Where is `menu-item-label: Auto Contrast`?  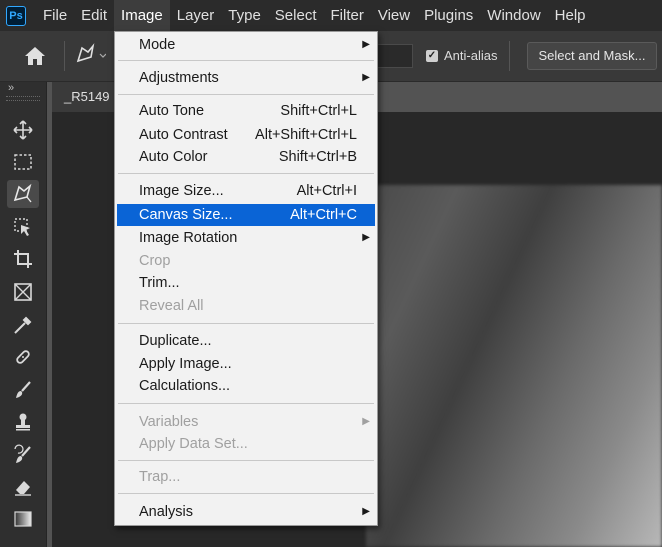
menu-item-label: Auto Contrast is located at coordinates (183, 135).